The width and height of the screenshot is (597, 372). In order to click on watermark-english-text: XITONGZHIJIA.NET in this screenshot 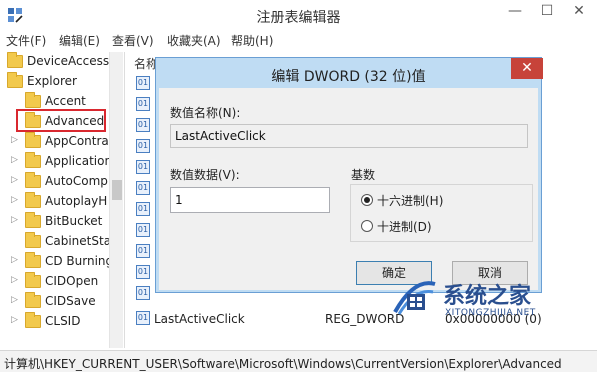, I will do `click(490, 313)`.